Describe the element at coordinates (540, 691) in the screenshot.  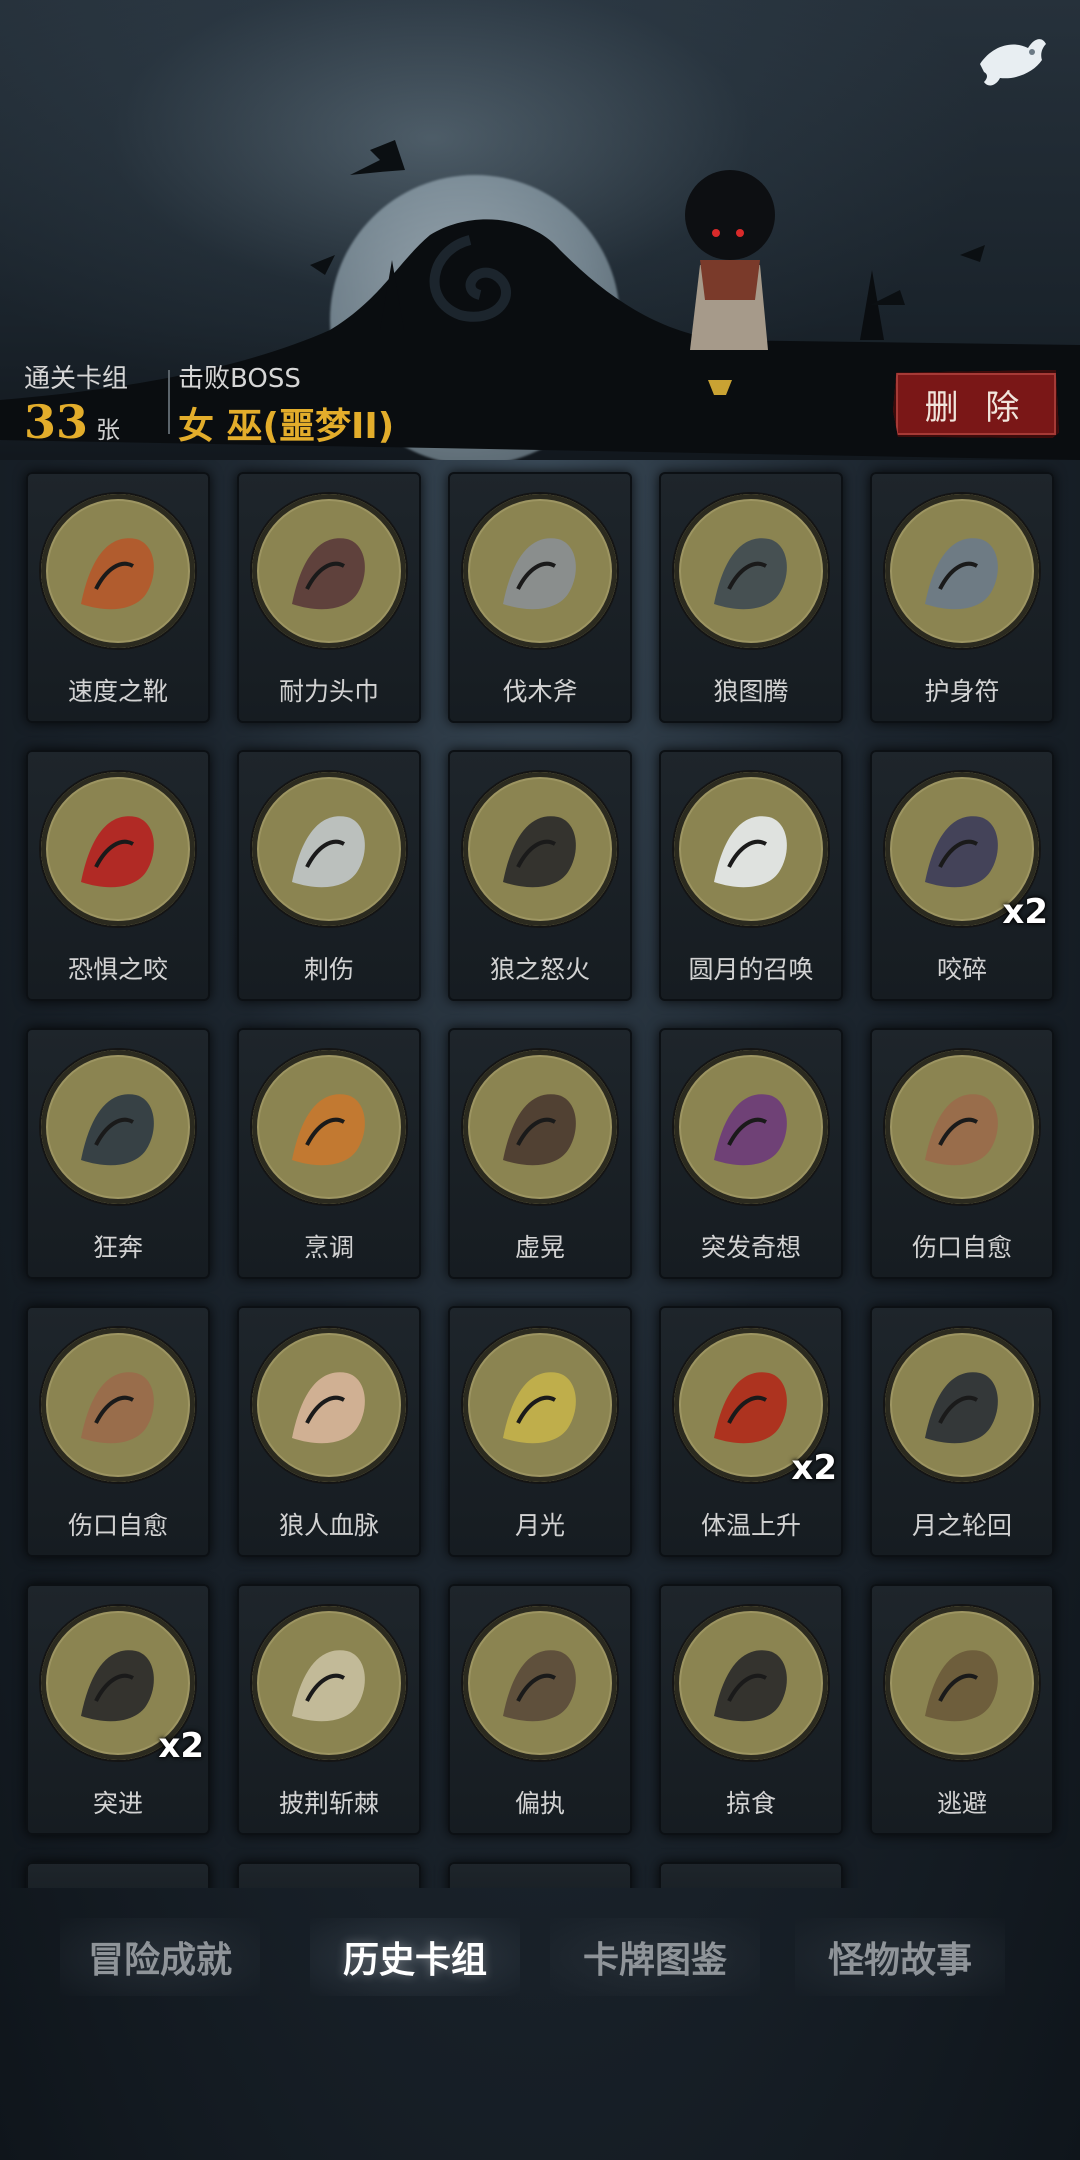
I see `card-name: 伐木斧` at that location.